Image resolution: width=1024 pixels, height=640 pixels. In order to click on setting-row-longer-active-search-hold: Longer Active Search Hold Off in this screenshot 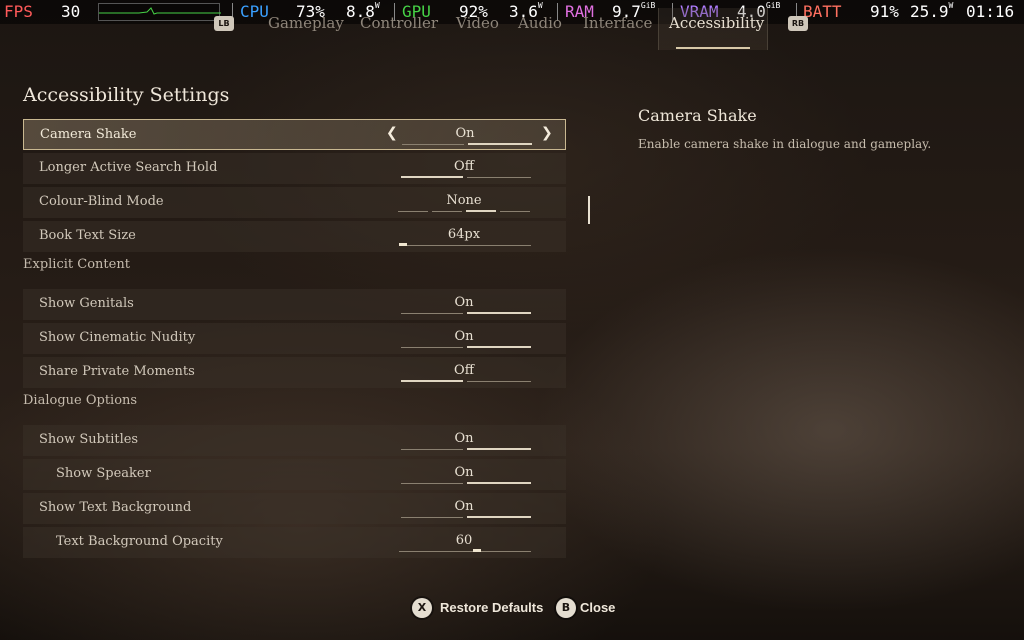, I will do `click(294, 168)`.